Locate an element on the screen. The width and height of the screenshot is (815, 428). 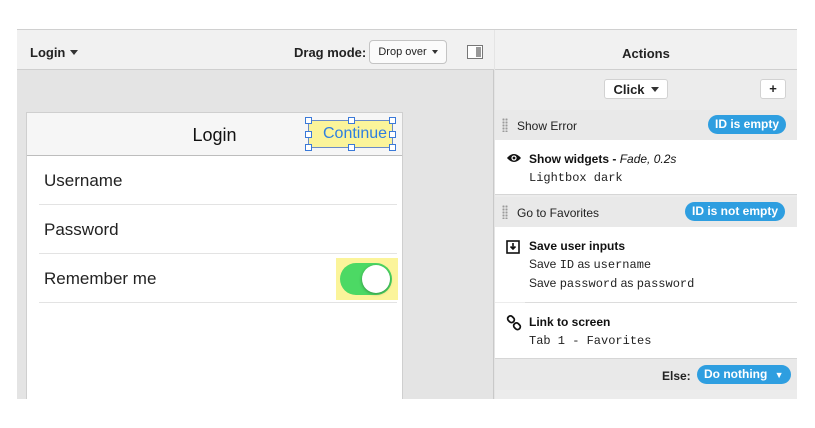
save-mapping-line: Save password as password is located at coordinates (611, 283).